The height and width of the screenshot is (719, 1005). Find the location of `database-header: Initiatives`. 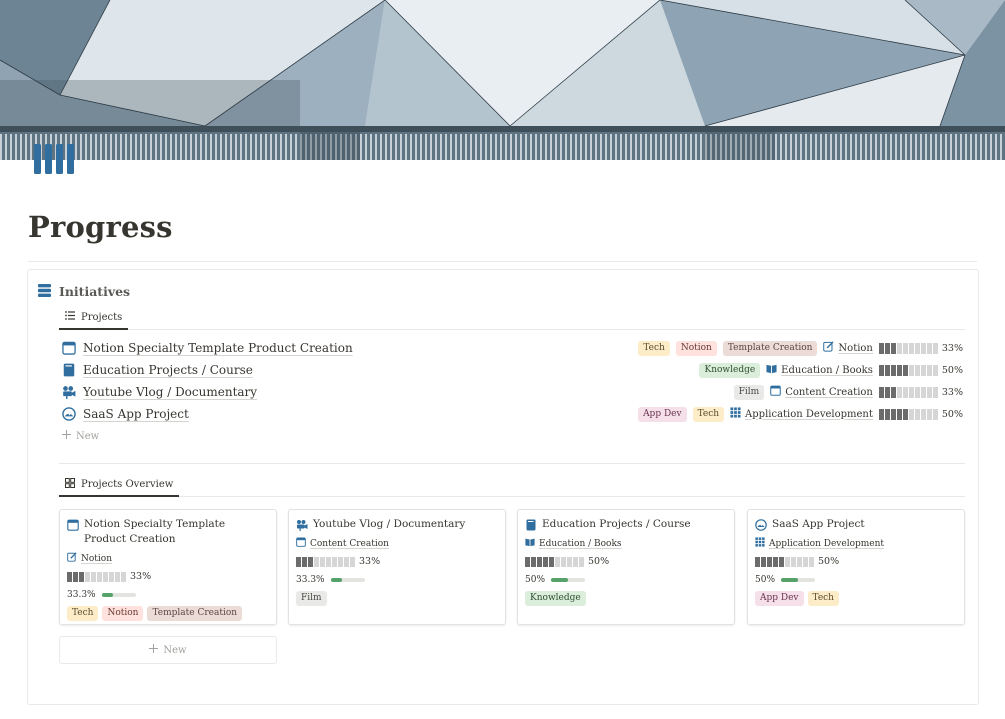

database-header: Initiatives is located at coordinates (84, 291).